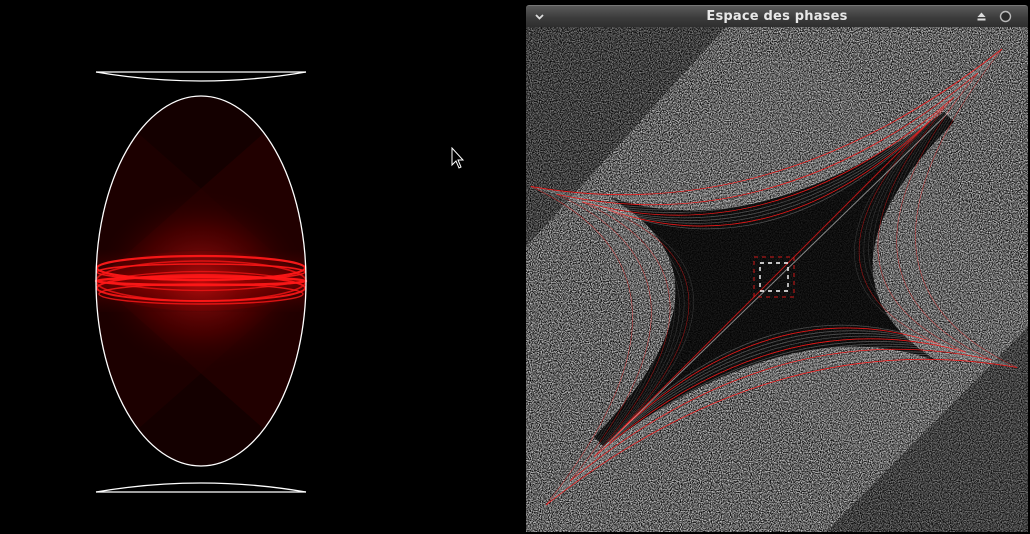 The image size is (1030, 534). I want to click on window-shade-button, so click(981, 16).